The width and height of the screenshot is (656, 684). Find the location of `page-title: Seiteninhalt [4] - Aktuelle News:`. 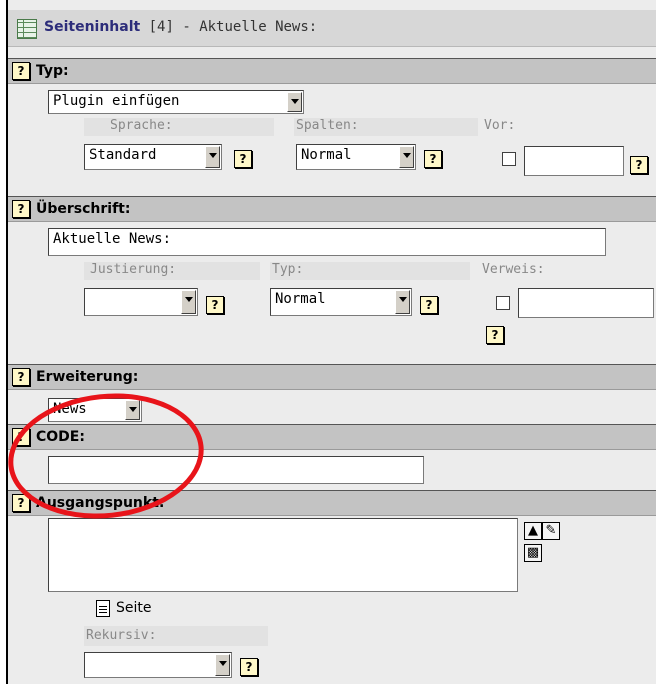

page-title: Seiteninhalt [4] - Aktuelle News: is located at coordinates (180, 27).